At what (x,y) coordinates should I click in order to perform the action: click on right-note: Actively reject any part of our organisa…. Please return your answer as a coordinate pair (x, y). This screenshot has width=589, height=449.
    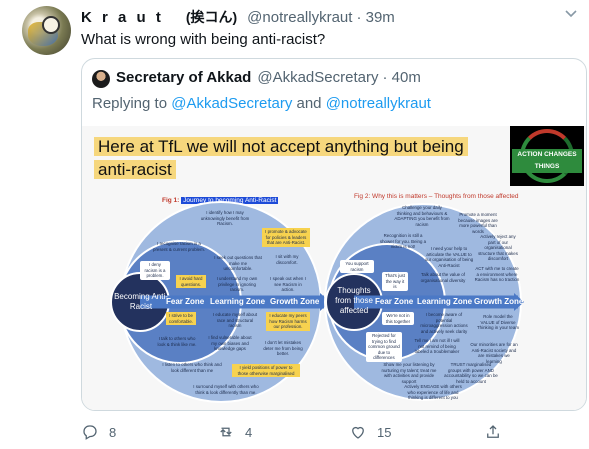
    Looking at the image, I should click on (498, 247).